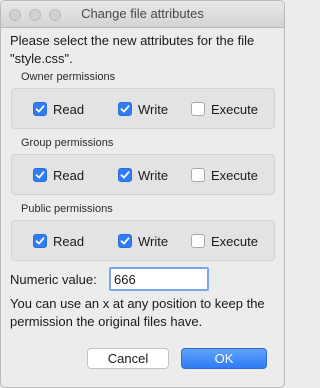  I want to click on group-write-label: Write, so click(153, 175).